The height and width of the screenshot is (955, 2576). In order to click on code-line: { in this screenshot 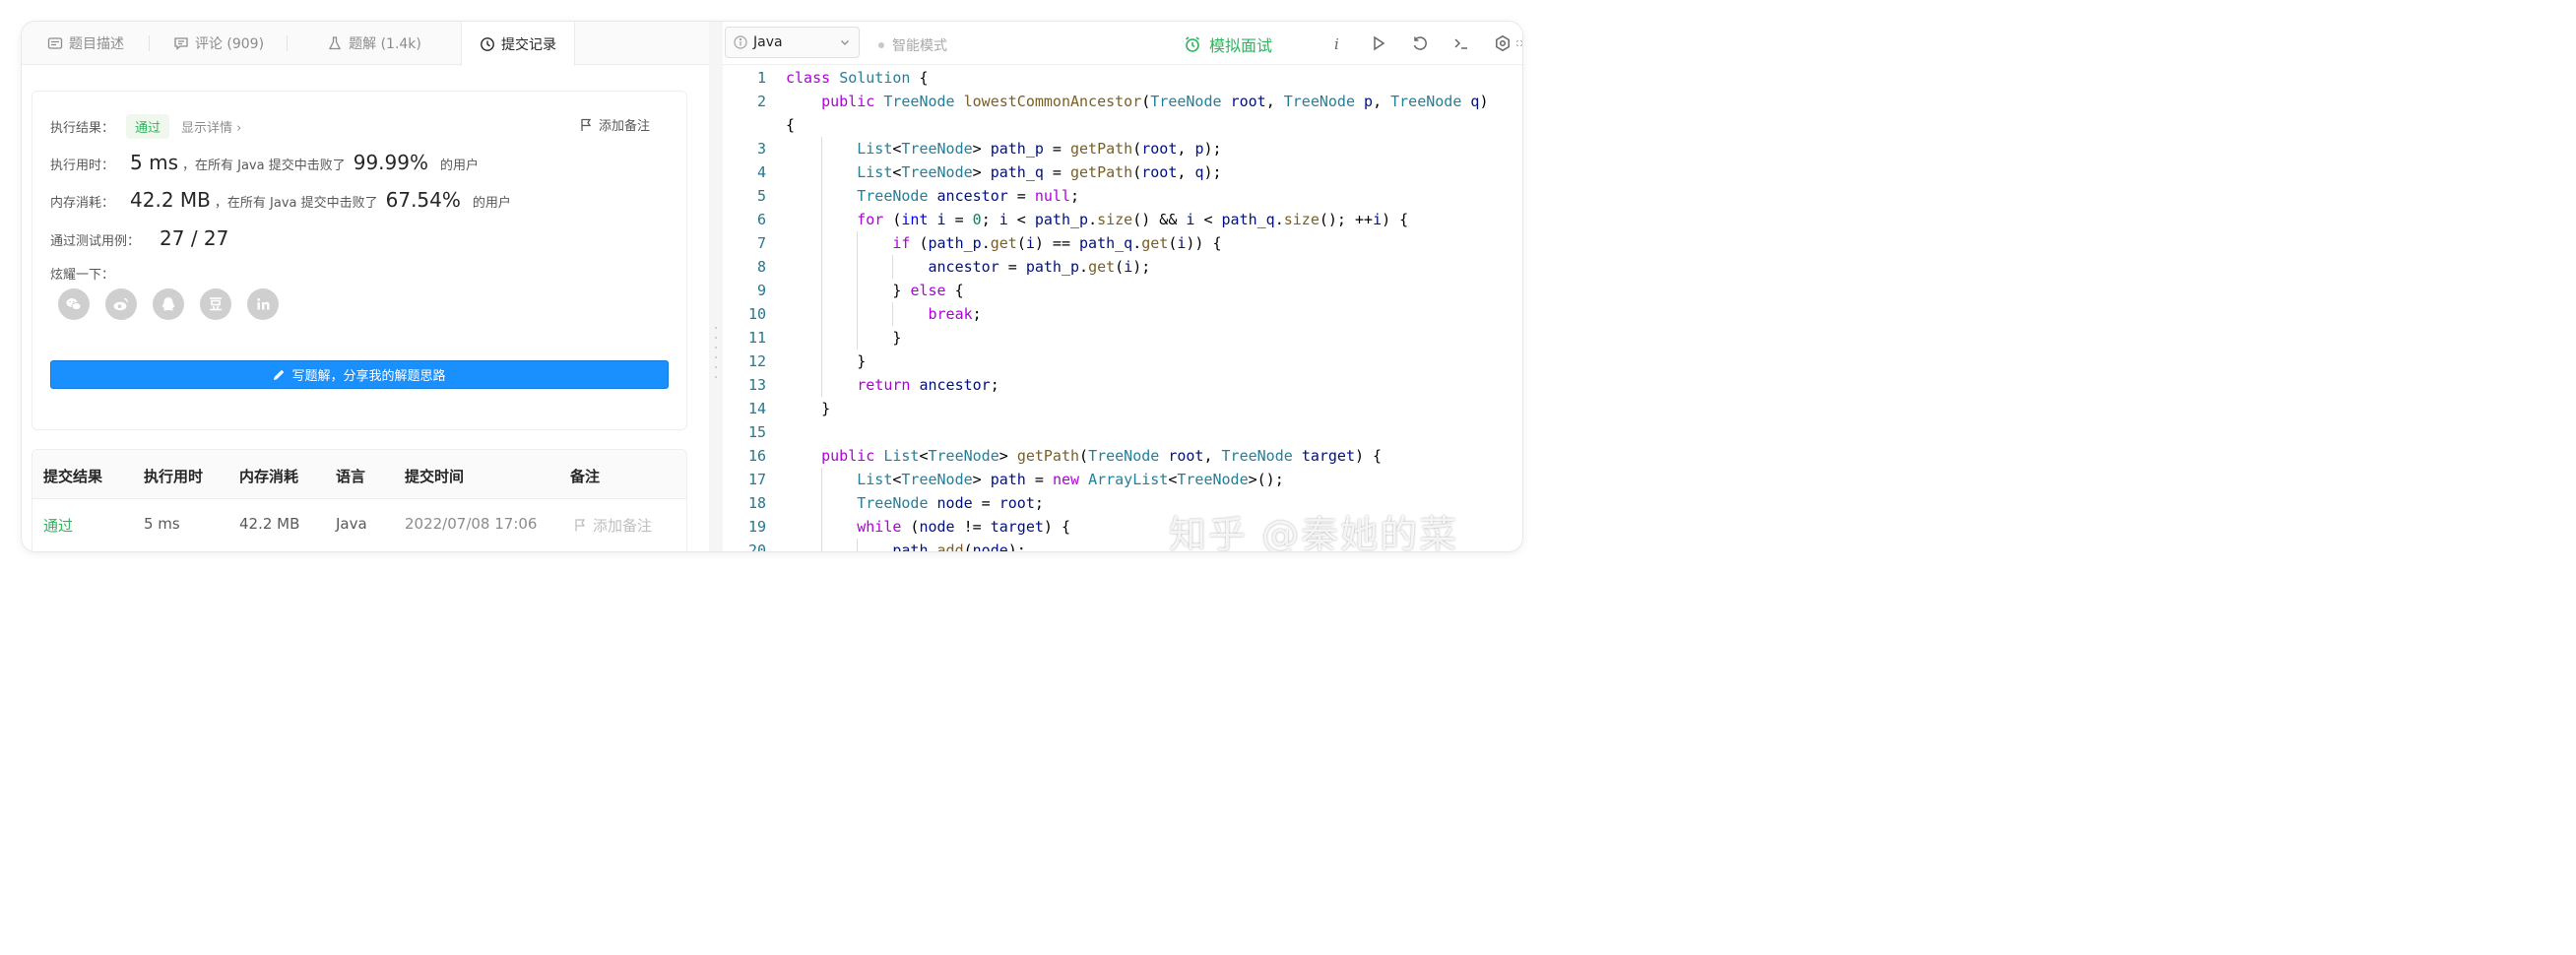, I will do `click(1122, 125)`.